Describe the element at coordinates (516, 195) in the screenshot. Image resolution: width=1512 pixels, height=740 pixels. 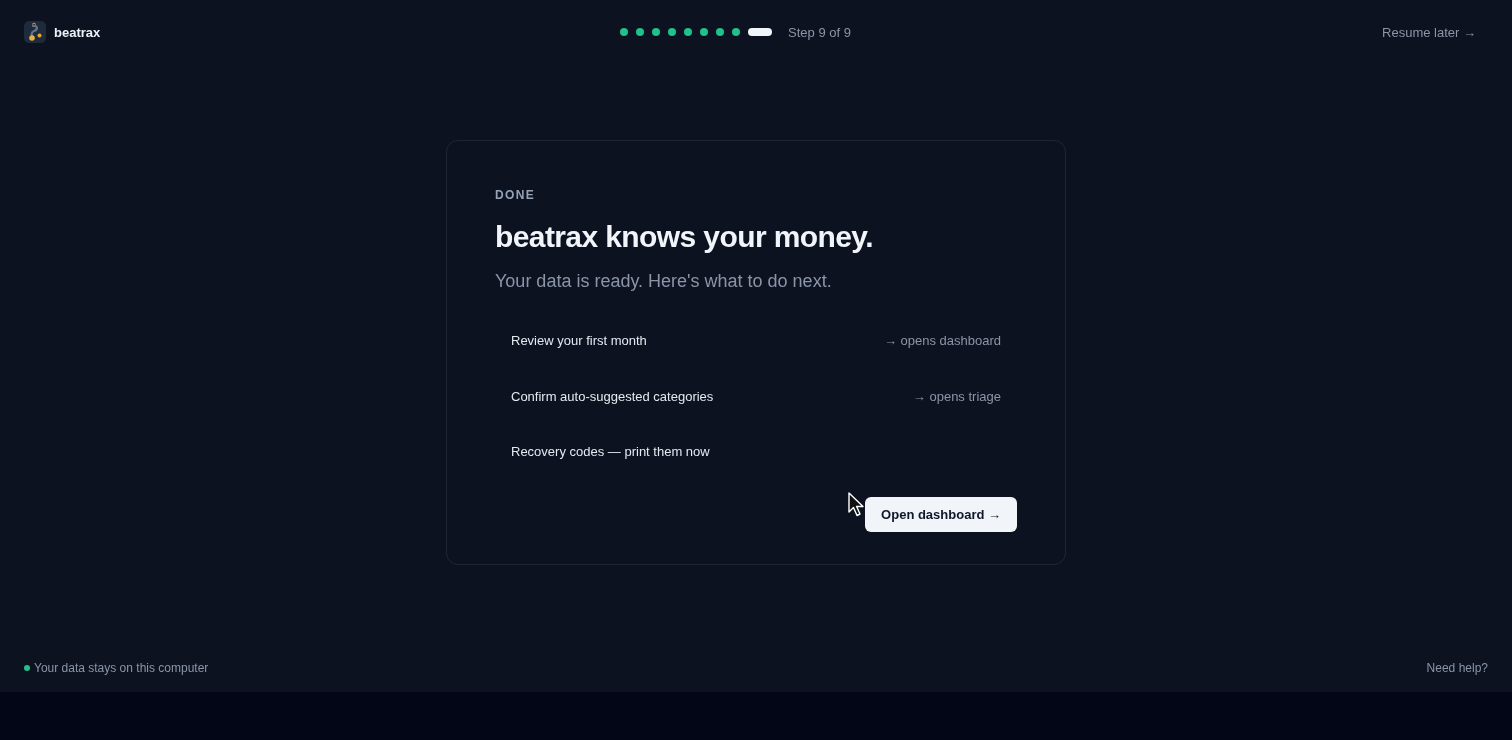
I see `eyebrow-label: DONE` at that location.